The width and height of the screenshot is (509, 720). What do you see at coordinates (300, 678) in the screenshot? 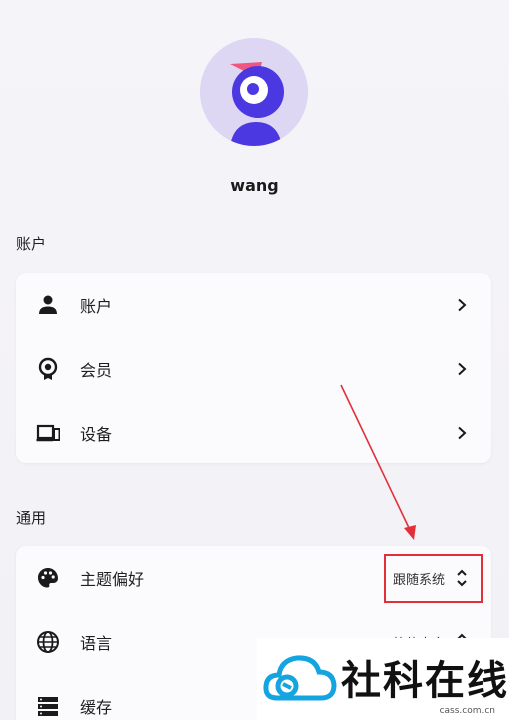
I see `cloud-logo-icon` at bounding box center [300, 678].